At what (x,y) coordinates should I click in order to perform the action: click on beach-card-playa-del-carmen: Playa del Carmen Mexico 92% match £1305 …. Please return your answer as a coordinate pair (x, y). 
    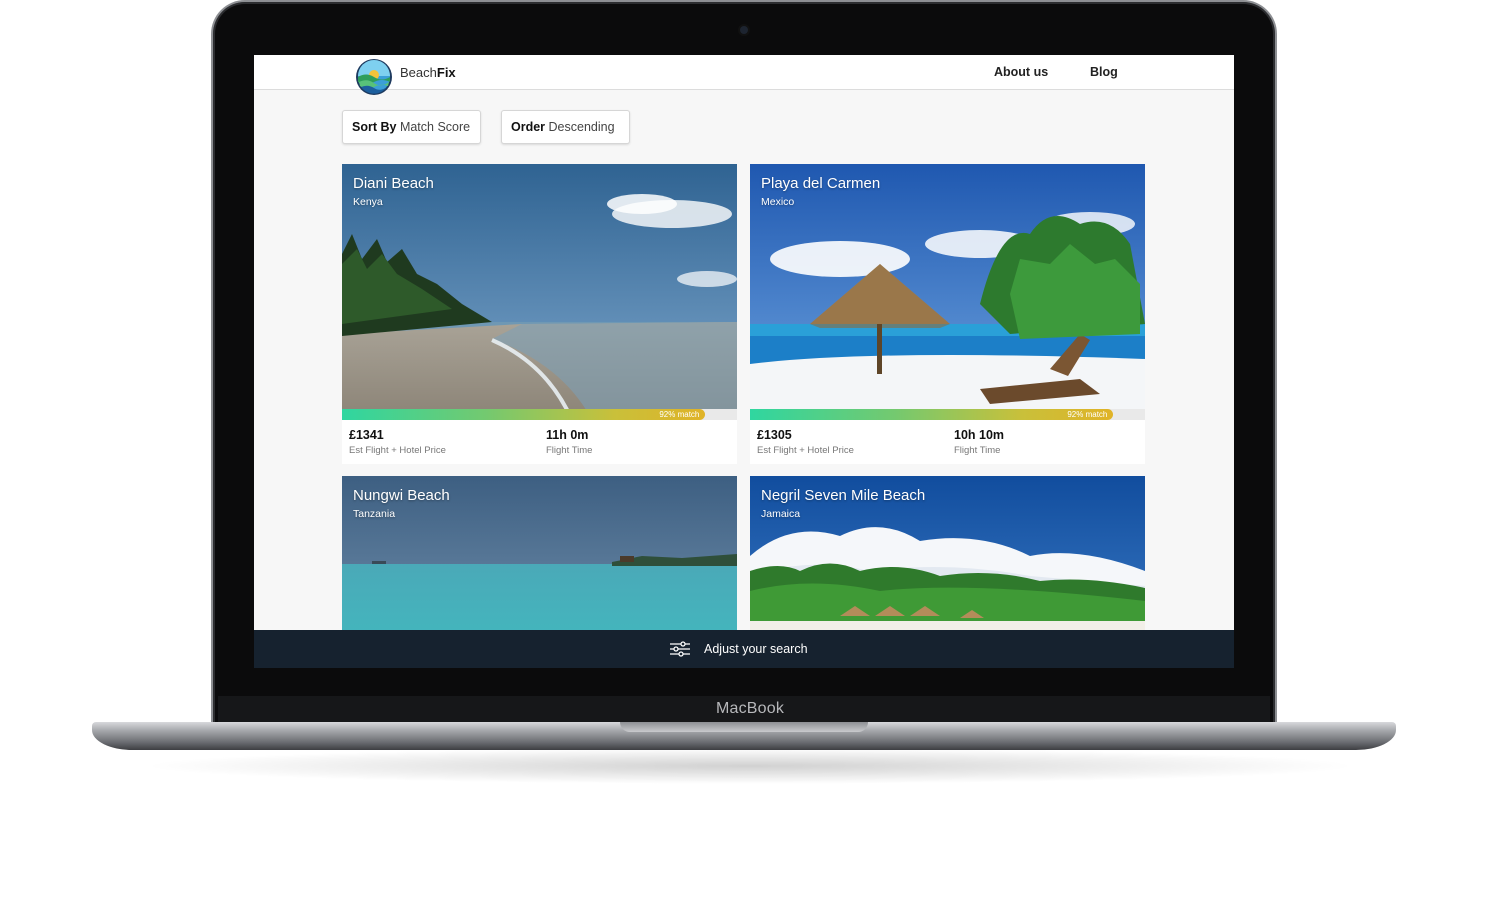
    Looking at the image, I should click on (947, 314).